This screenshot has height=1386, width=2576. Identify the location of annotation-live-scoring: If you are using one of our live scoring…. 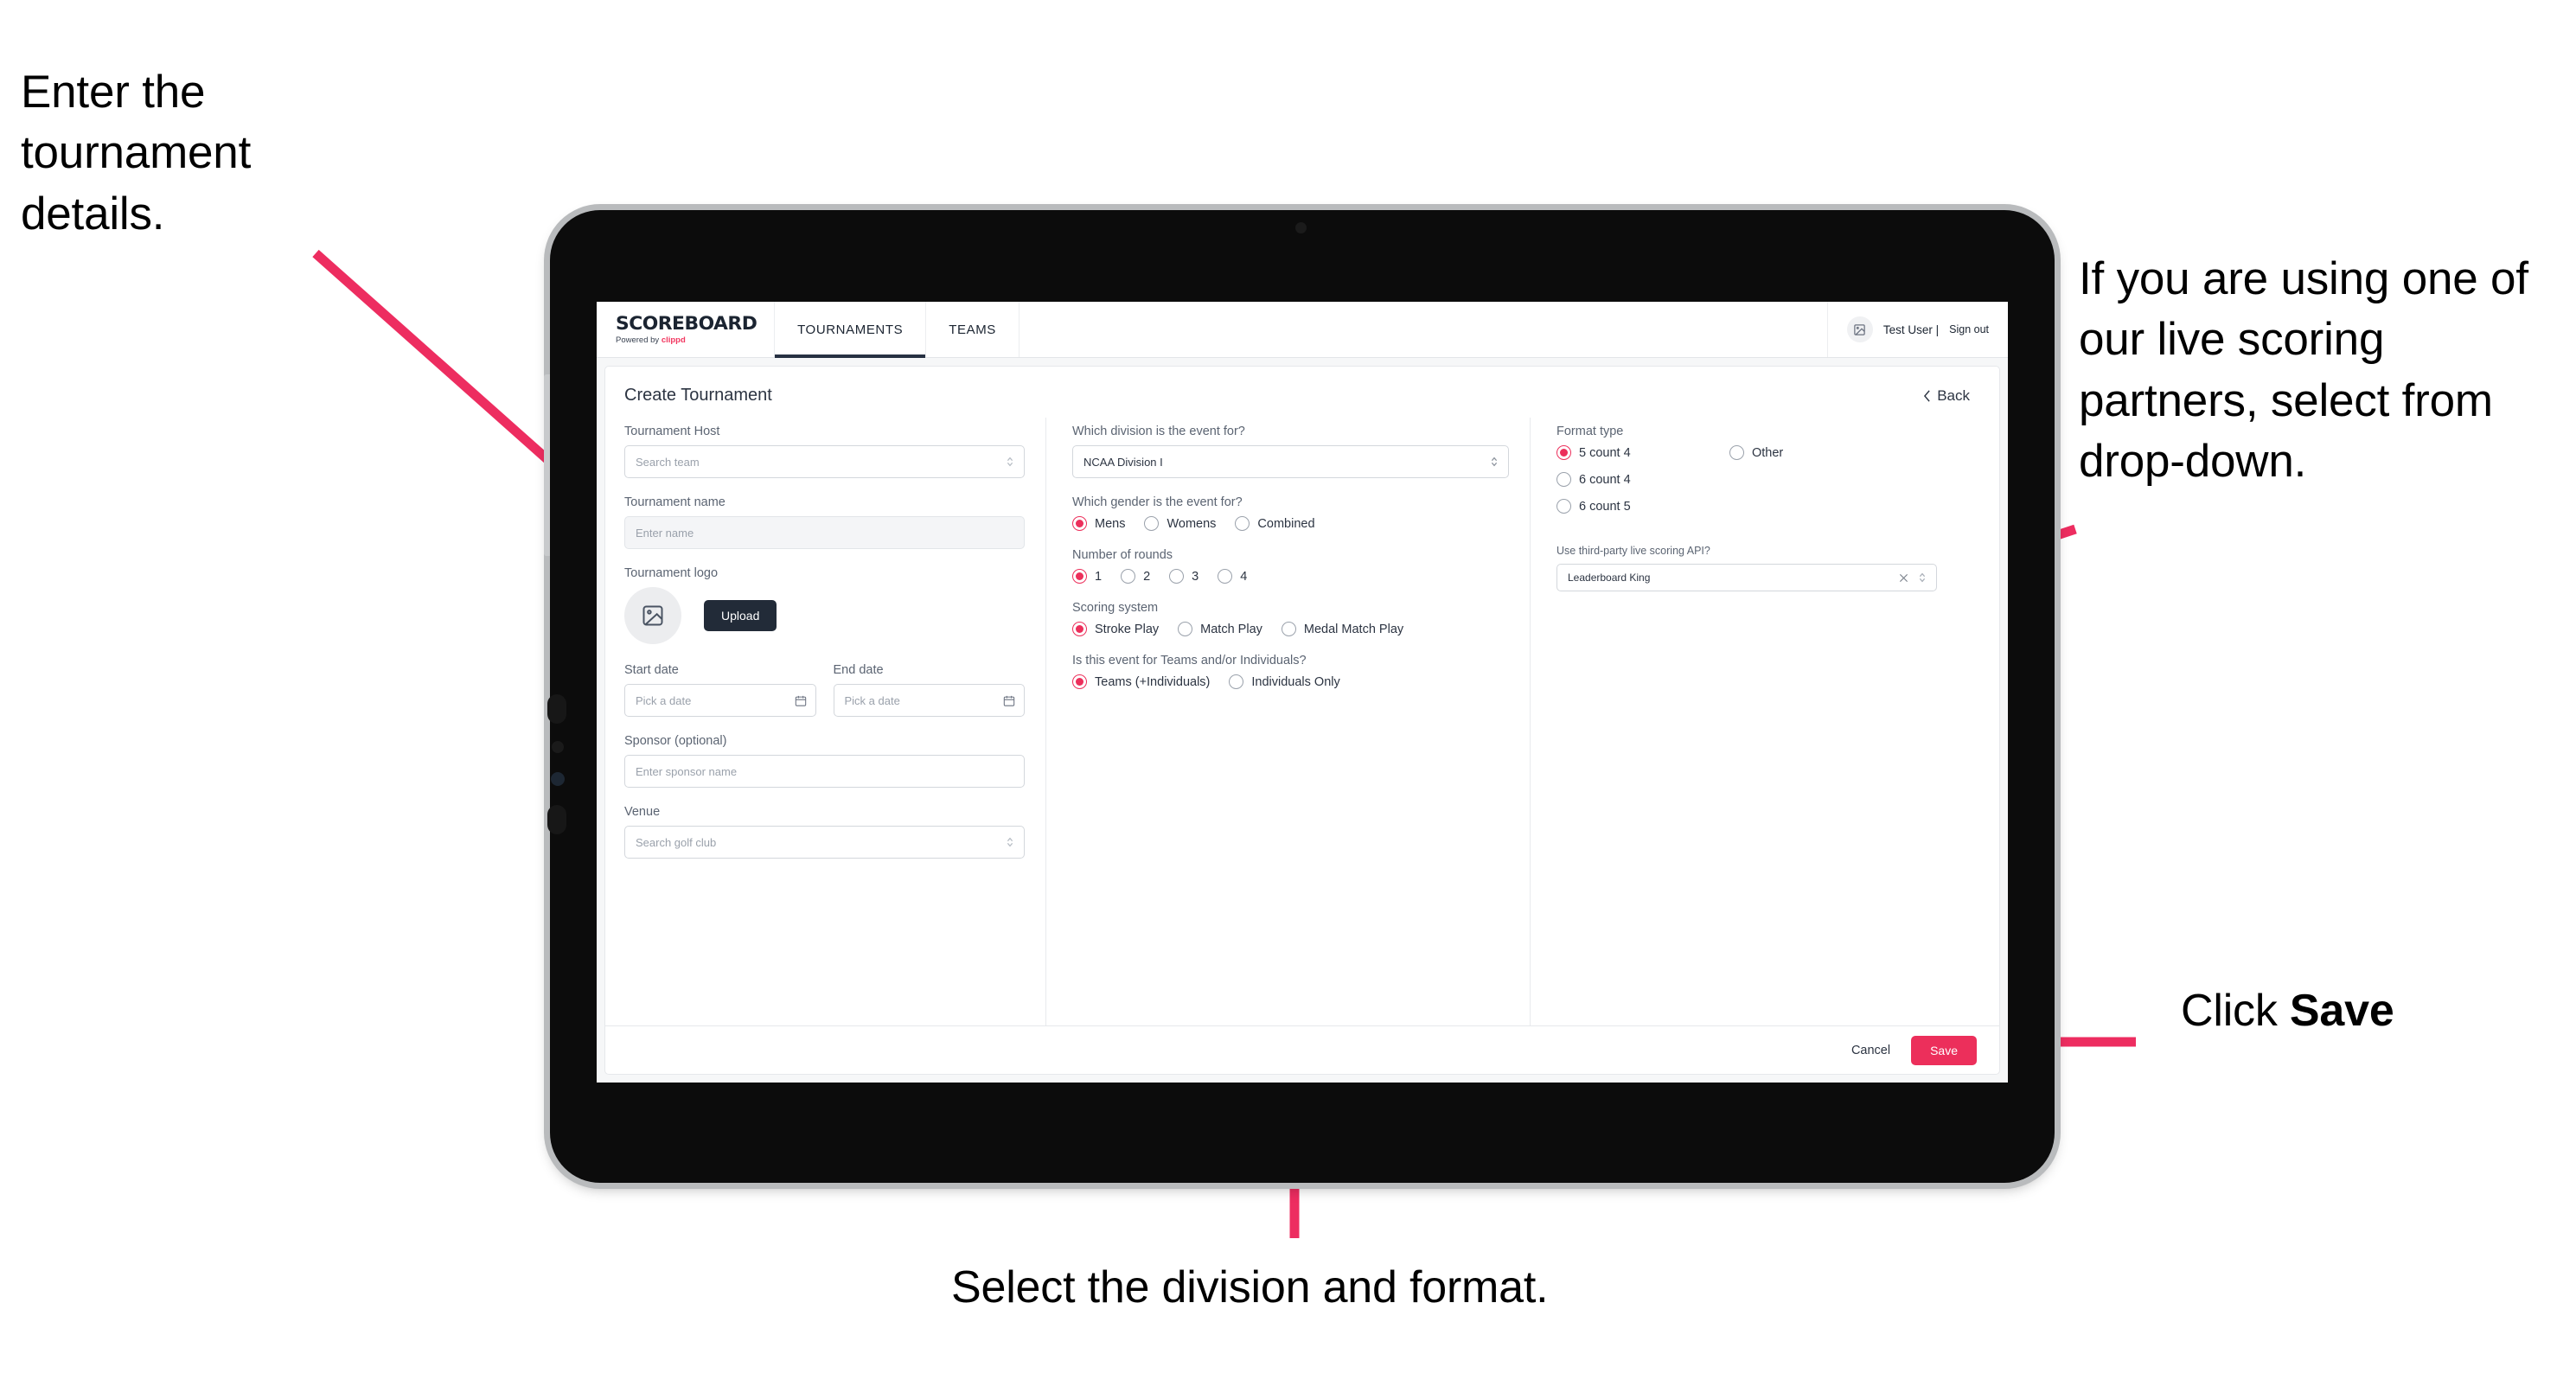
(2304, 370).